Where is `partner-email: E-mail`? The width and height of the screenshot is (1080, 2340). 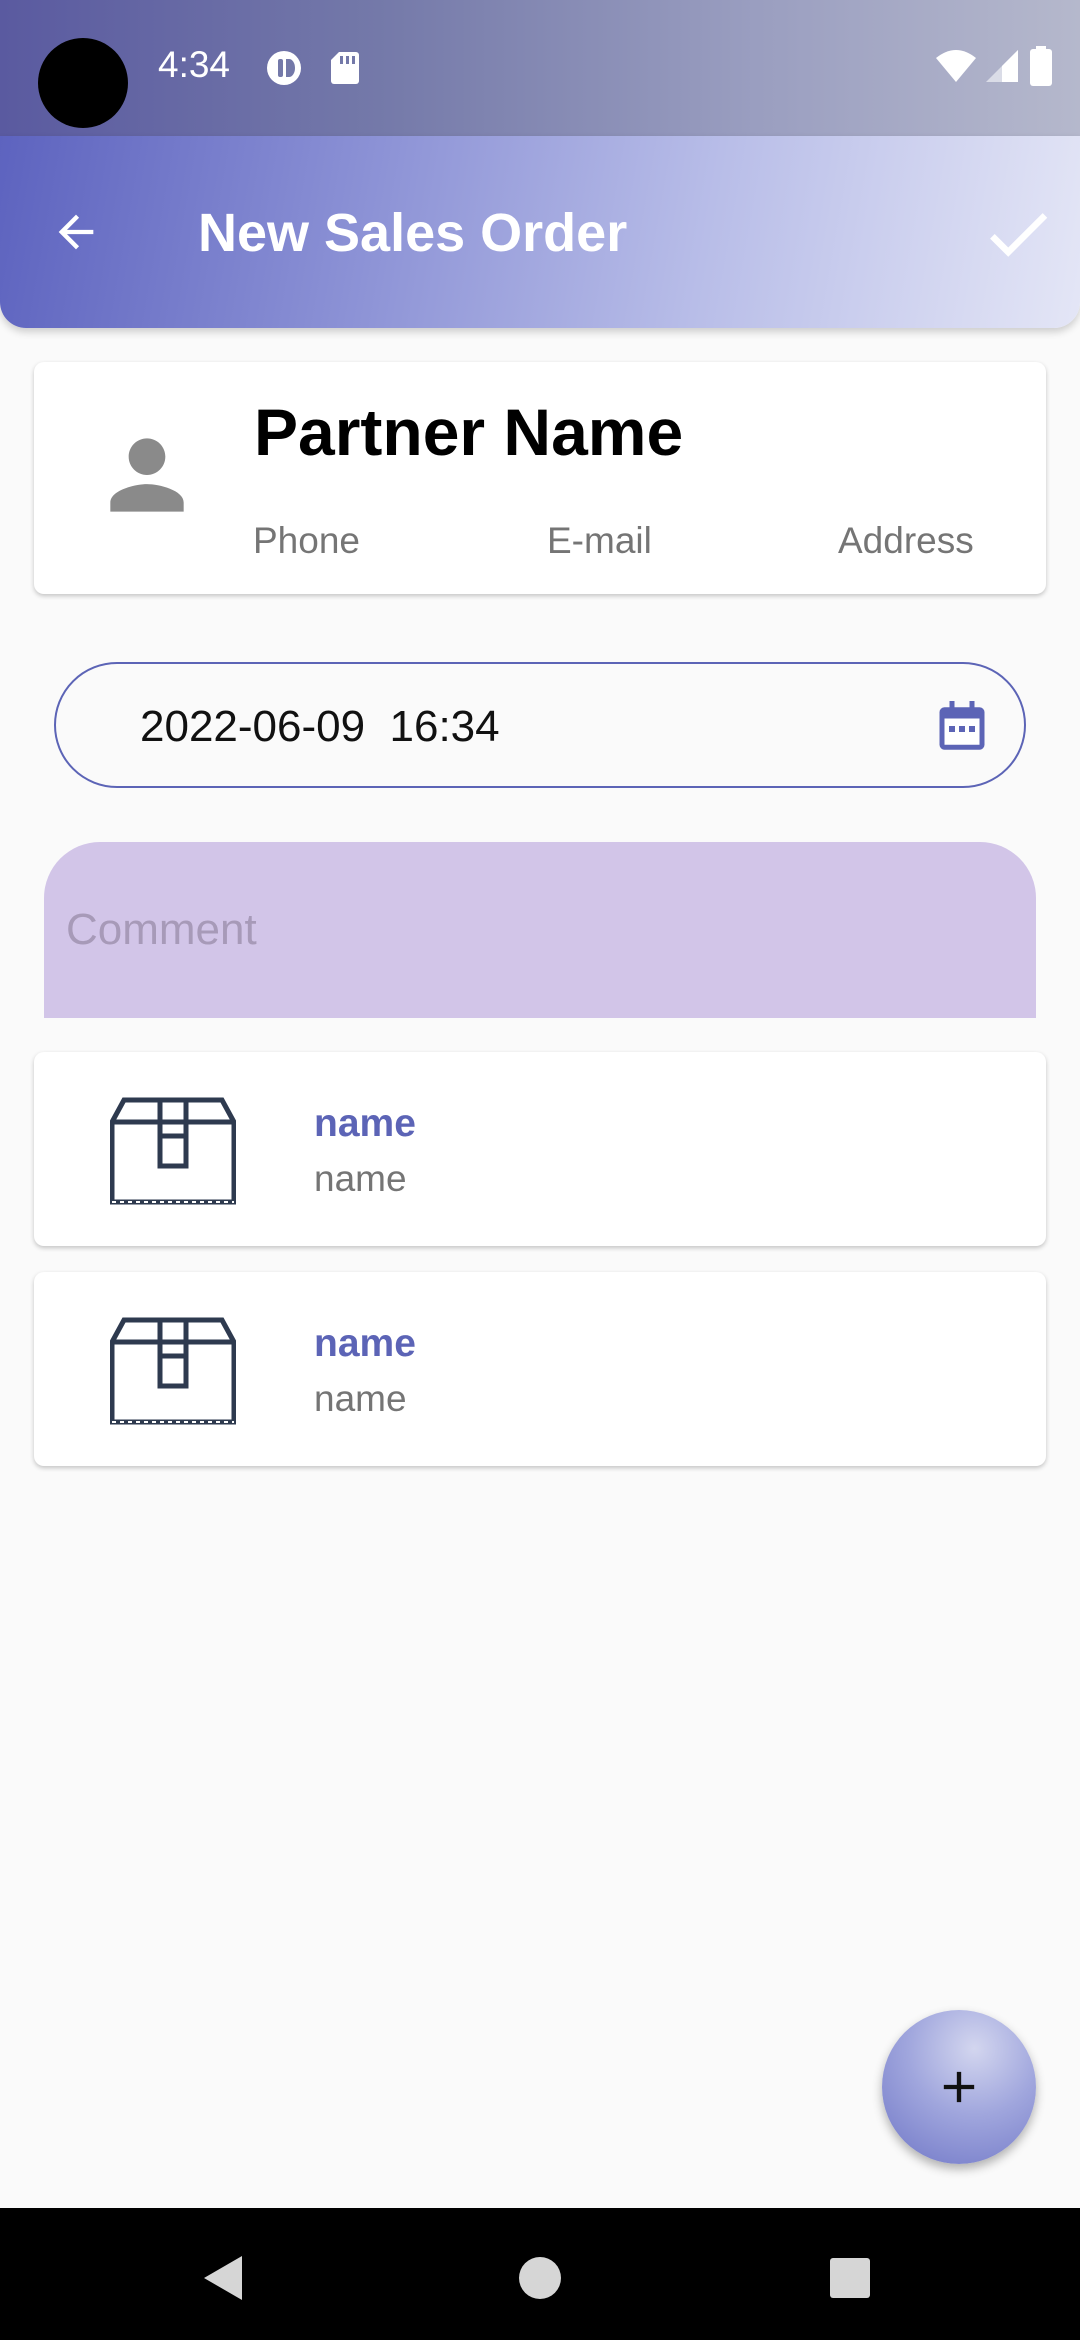
partner-email: E-mail is located at coordinates (599, 541).